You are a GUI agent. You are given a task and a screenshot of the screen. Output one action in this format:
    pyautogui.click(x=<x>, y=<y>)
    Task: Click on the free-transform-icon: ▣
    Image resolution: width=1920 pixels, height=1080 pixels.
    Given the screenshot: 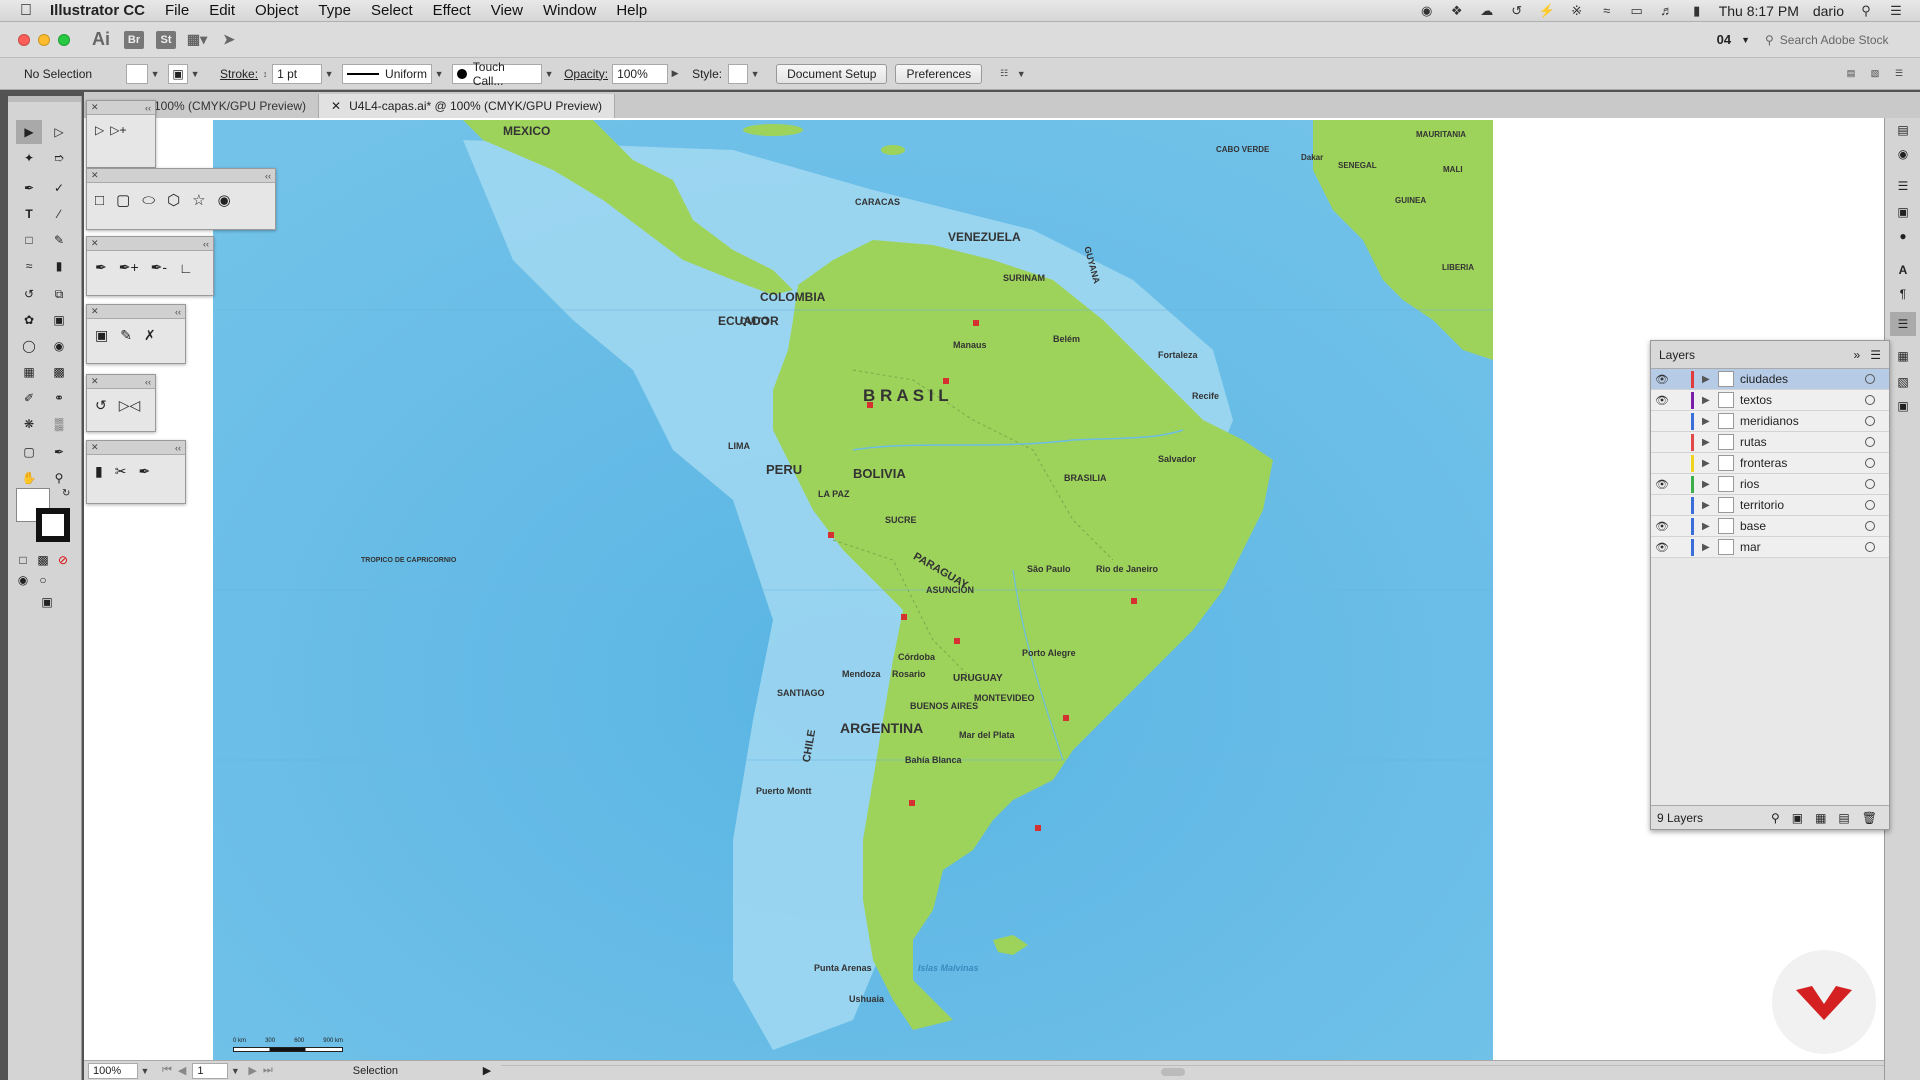 What is the action you would take?
    pyautogui.click(x=101, y=335)
    